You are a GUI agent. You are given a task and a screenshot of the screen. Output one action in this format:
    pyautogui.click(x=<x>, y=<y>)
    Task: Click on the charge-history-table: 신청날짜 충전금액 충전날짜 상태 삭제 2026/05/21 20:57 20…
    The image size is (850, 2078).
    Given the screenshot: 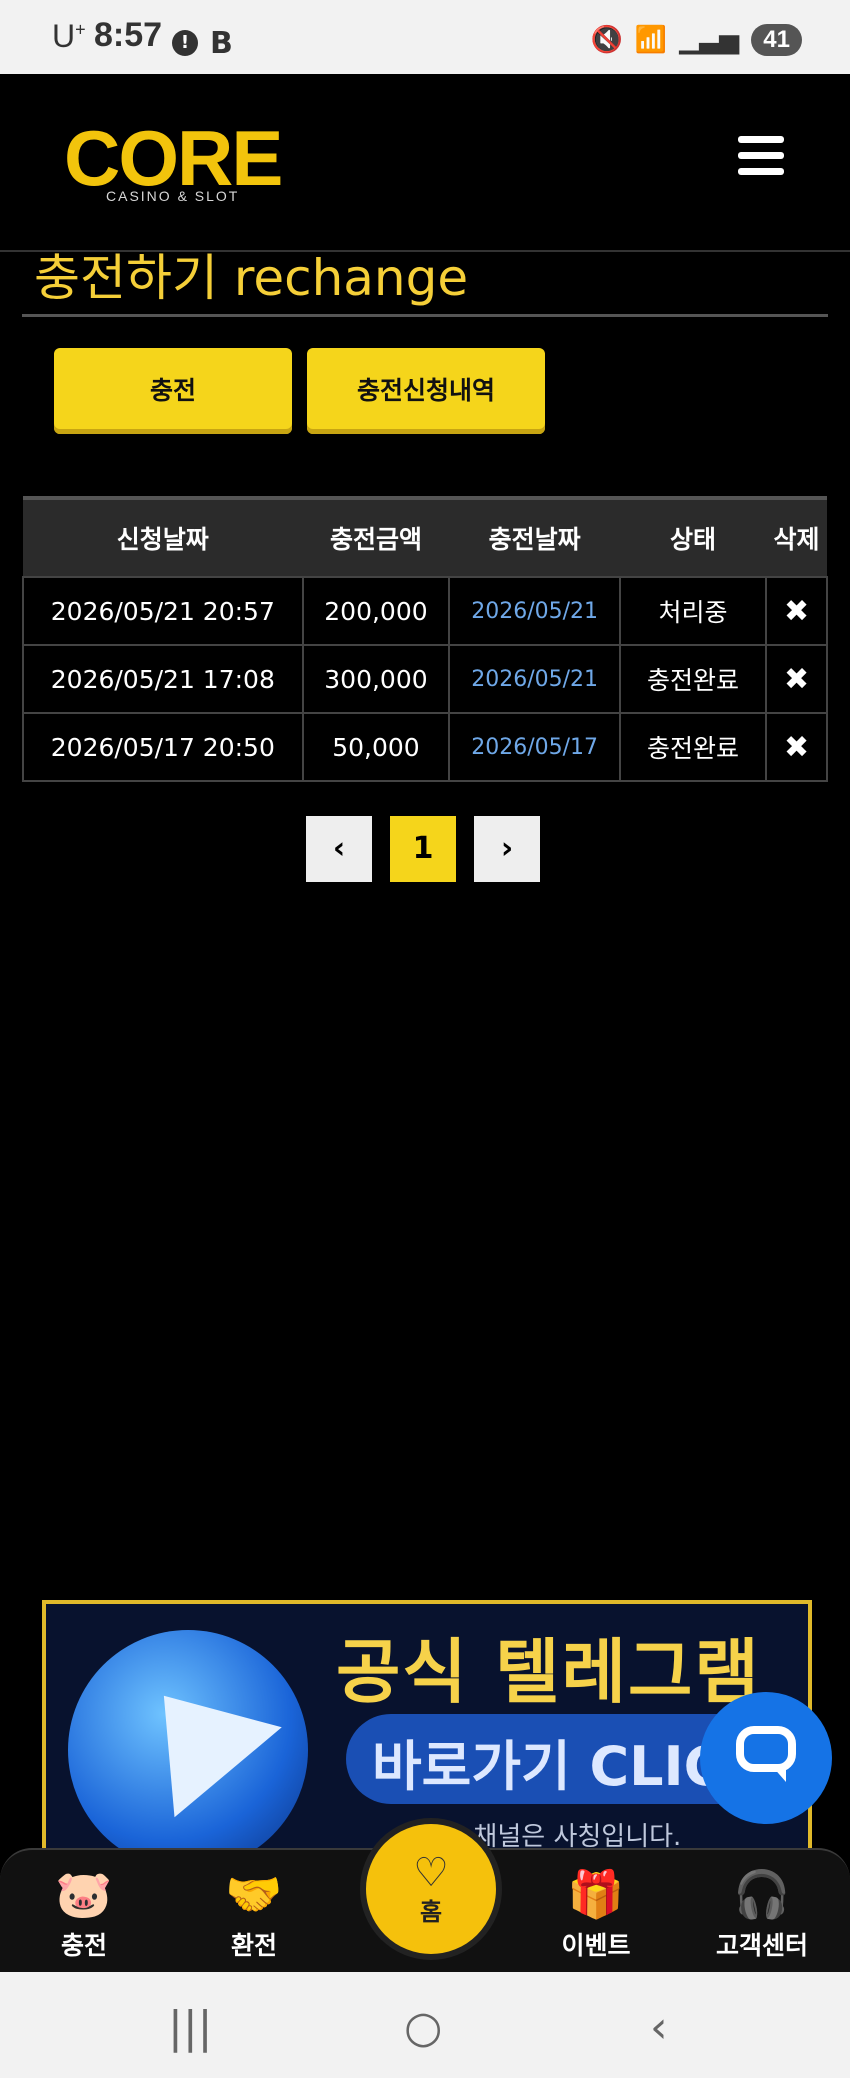 What is the action you would take?
    pyautogui.click(x=425, y=639)
    